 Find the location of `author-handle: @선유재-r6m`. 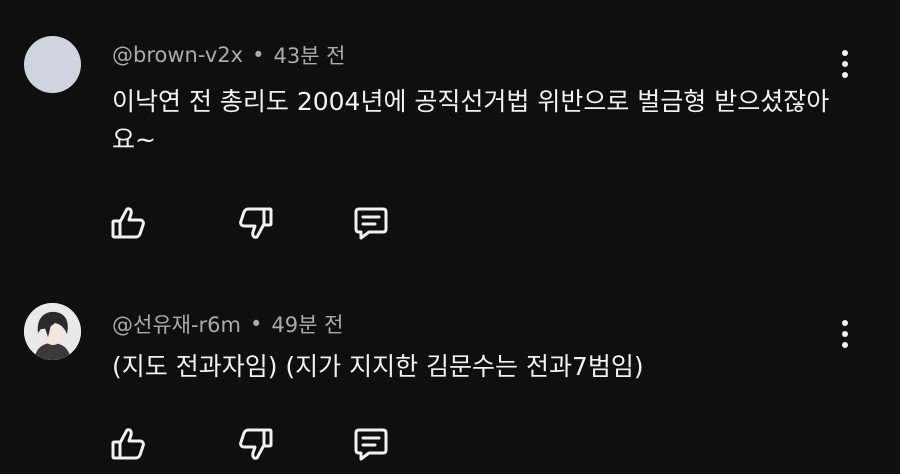

author-handle: @선유재-r6m is located at coordinates (176, 324).